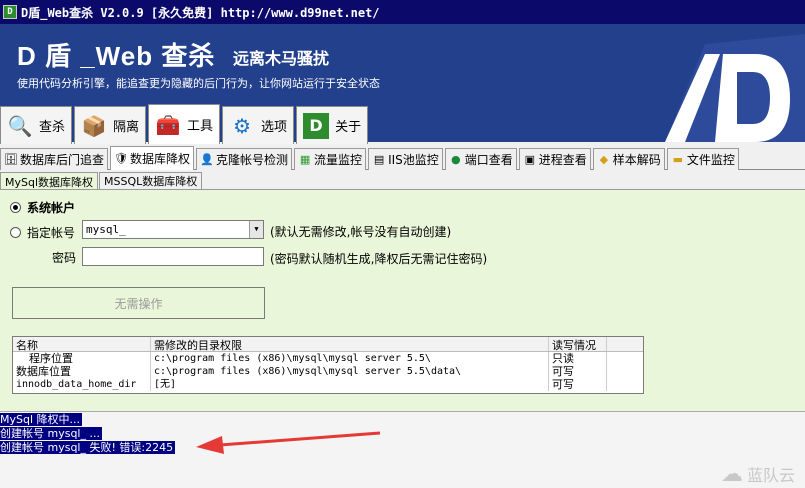 The width and height of the screenshot is (805, 488). I want to click on tab-ports: ● 端口查看, so click(480, 159).